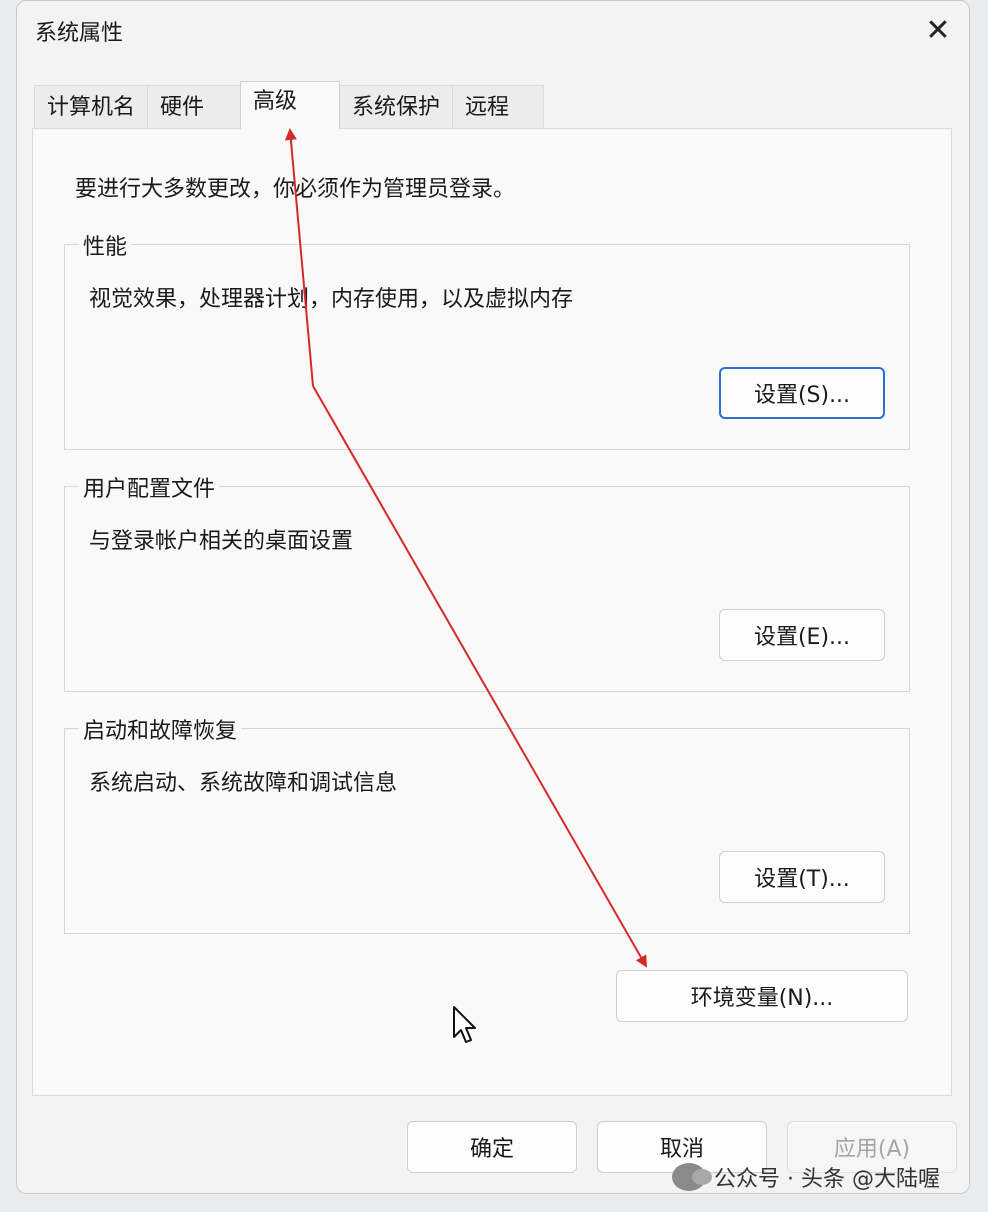 This screenshot has width=988, height=1212. I want to click on wechat-icon, so click(692, 1177).